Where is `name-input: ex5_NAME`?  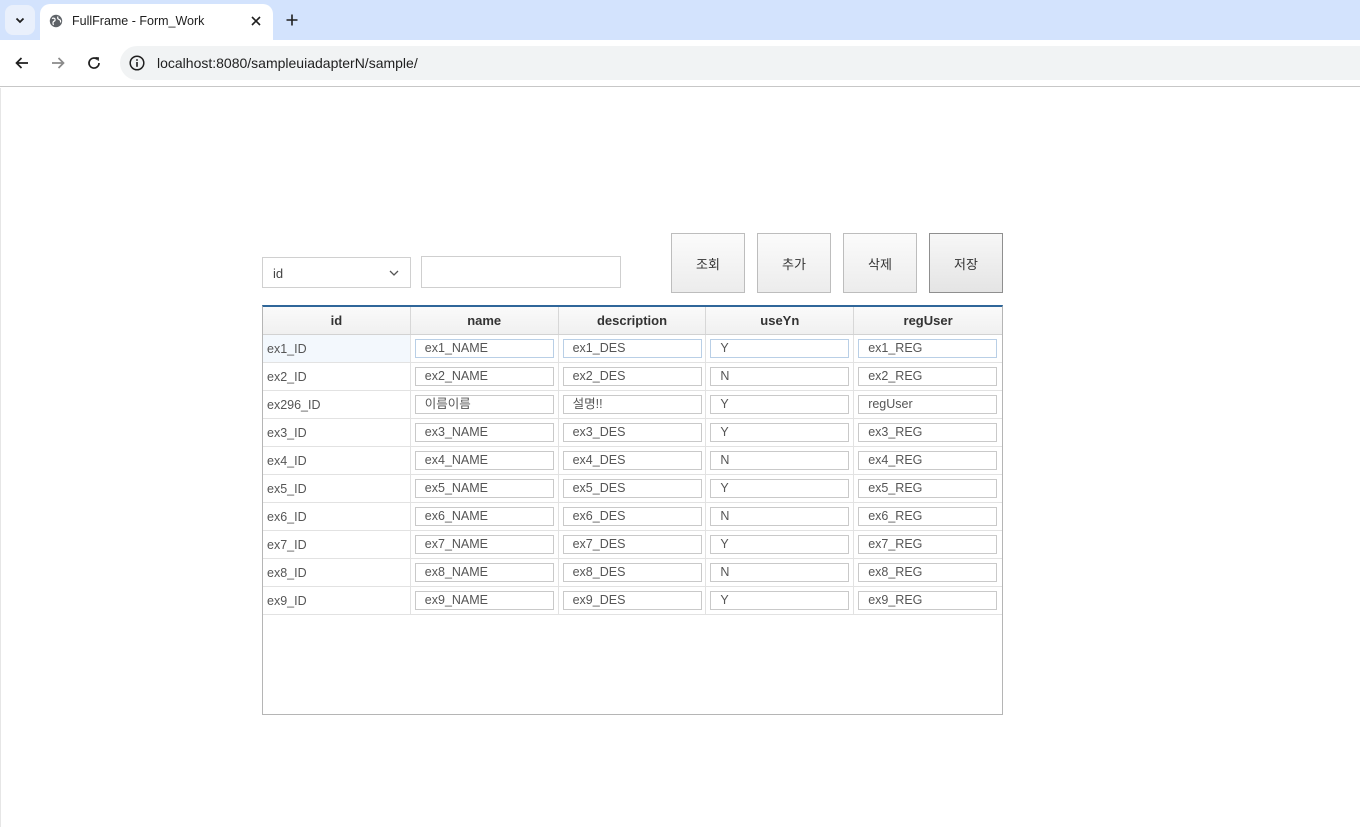
name-input: ex5_NAME is located at coordinates (484, 488).